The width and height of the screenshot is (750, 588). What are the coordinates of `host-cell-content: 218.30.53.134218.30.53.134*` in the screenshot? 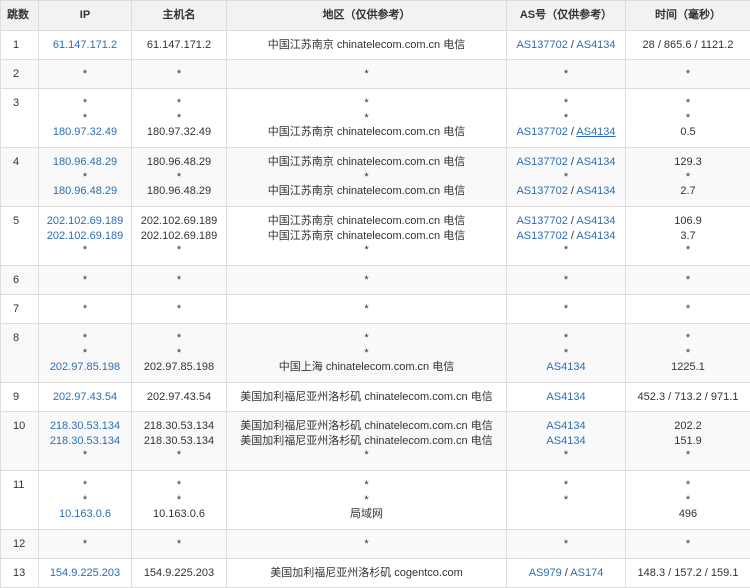 It's located at (179, 441).